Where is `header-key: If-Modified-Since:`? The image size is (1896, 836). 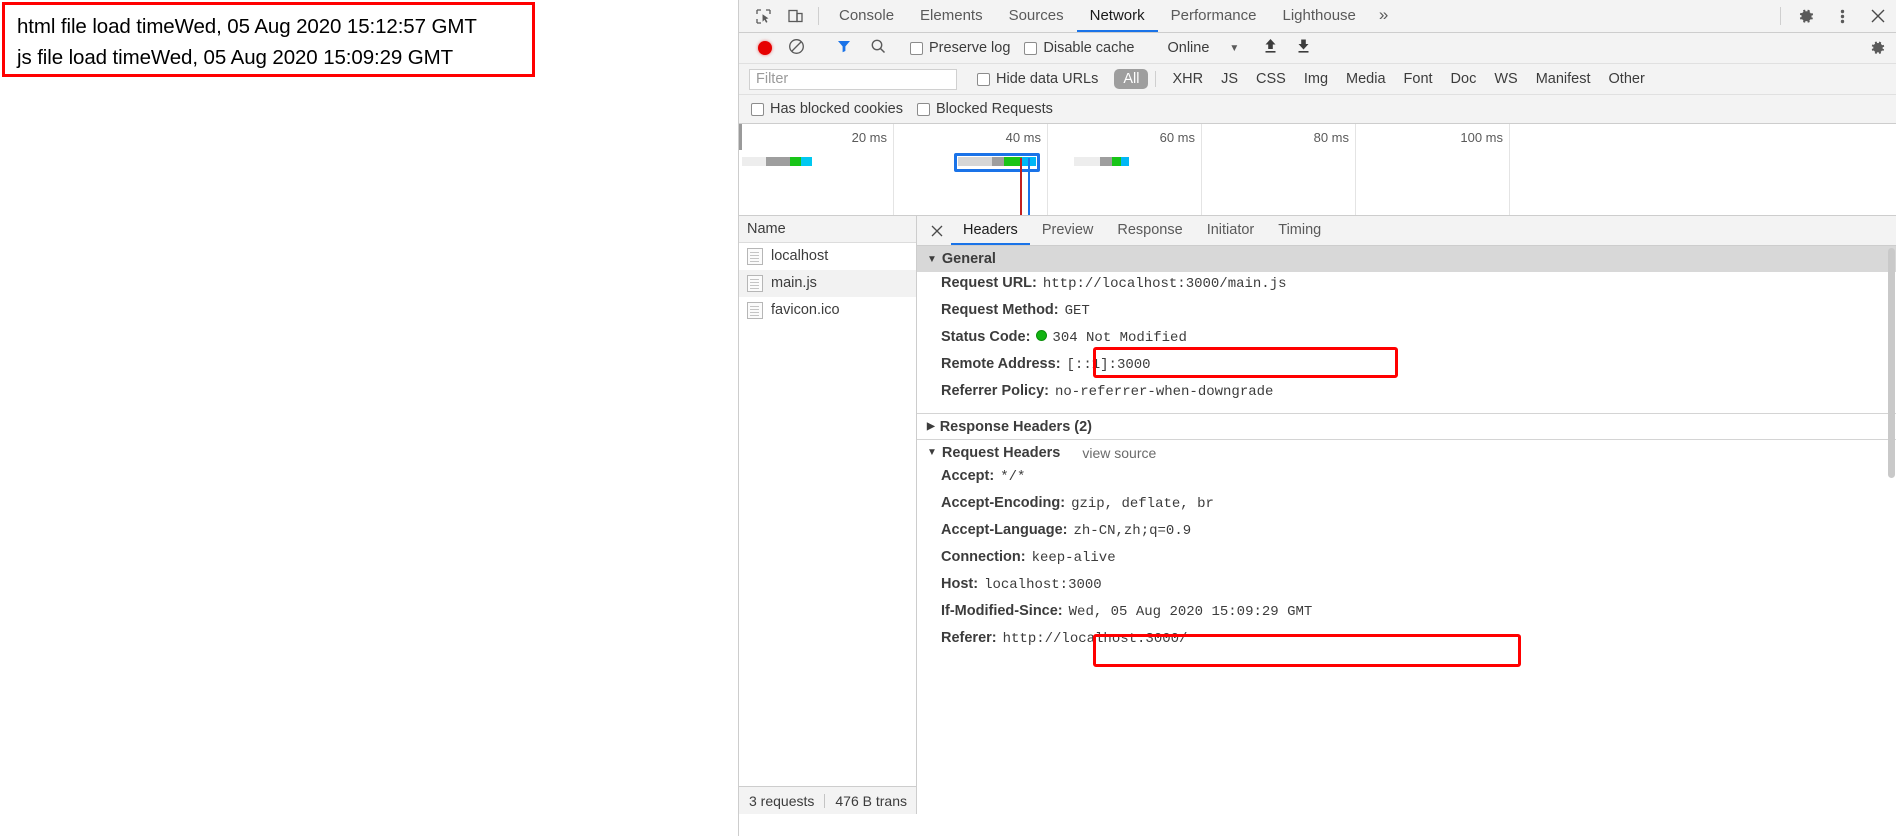
header-key: If-Modified-Since: is located at coordinates (1002, 611).